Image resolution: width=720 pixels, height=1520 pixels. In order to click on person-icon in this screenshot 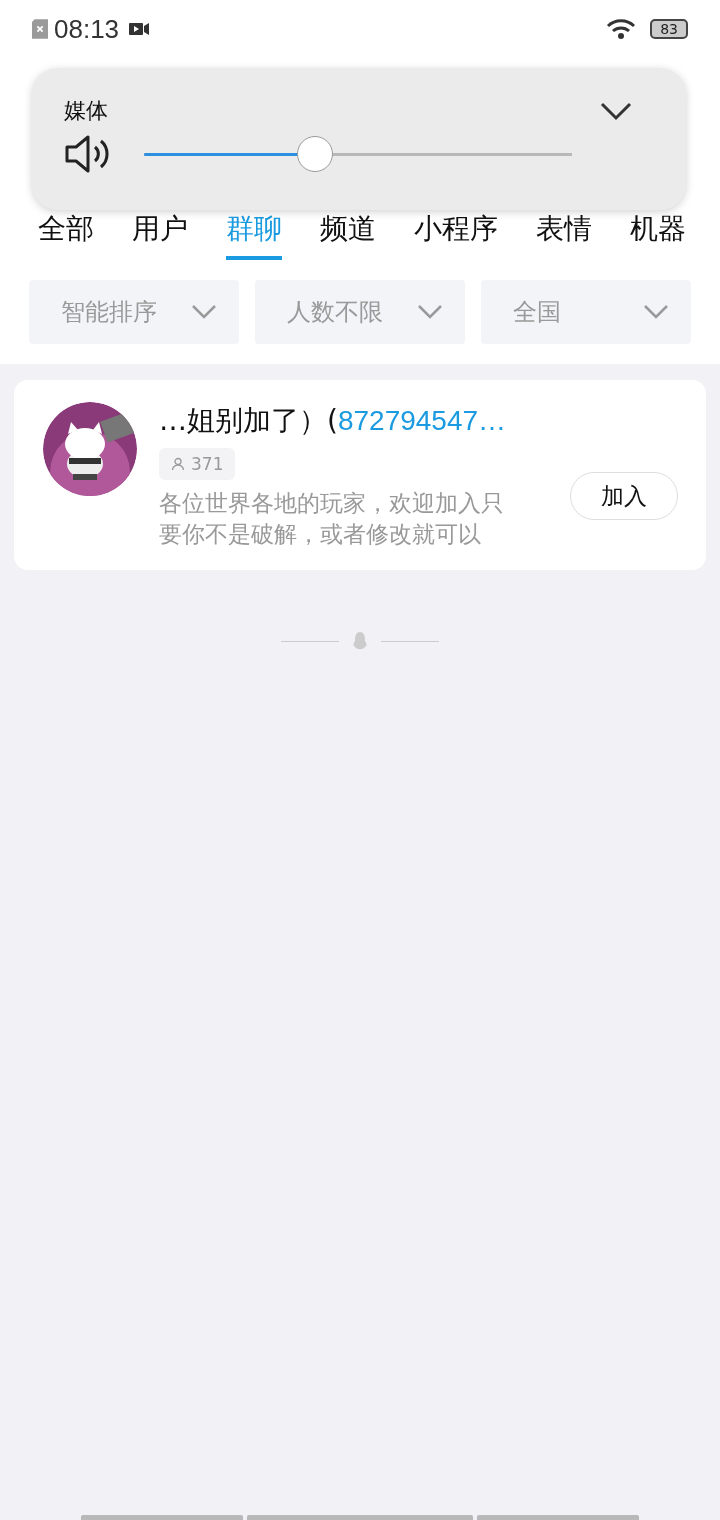, I will do `click(178, 464)`.